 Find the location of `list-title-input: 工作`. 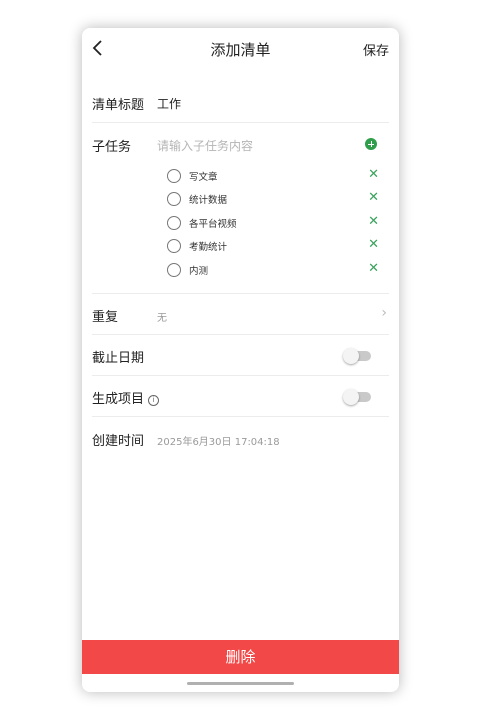

list-title-input: 工作 is located at coordinates (169, 103).